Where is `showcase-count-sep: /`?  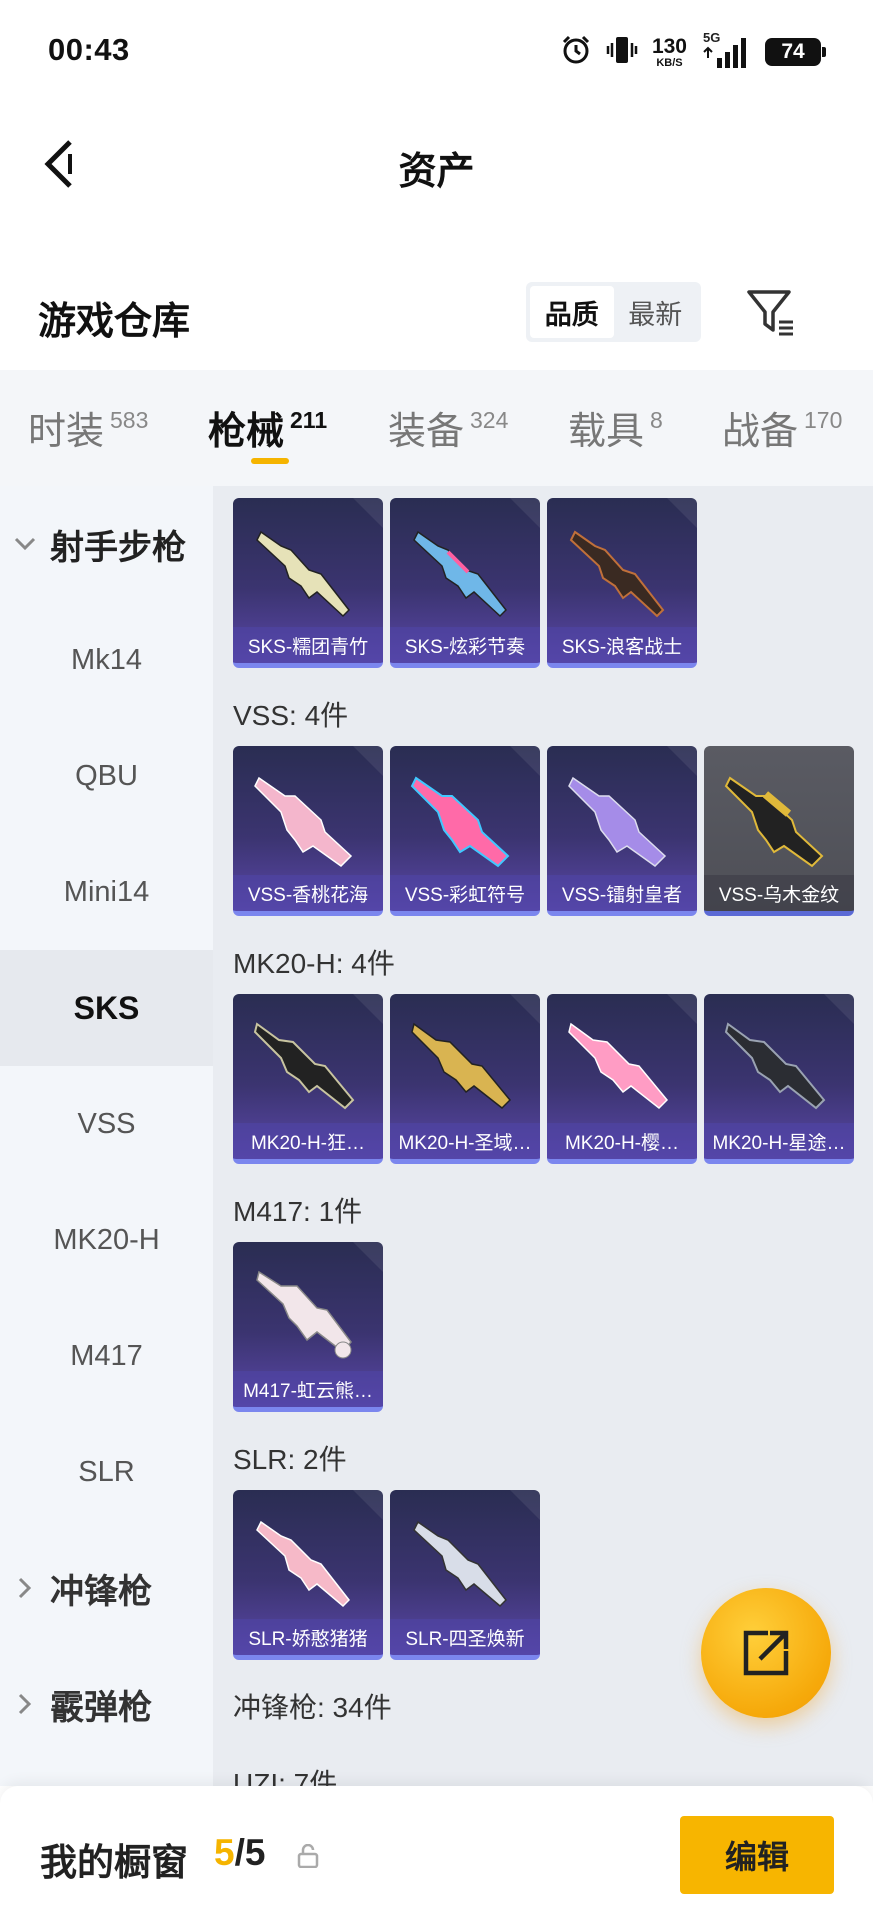 showcase-count-sep: / is located at coordinates (239, 1852).